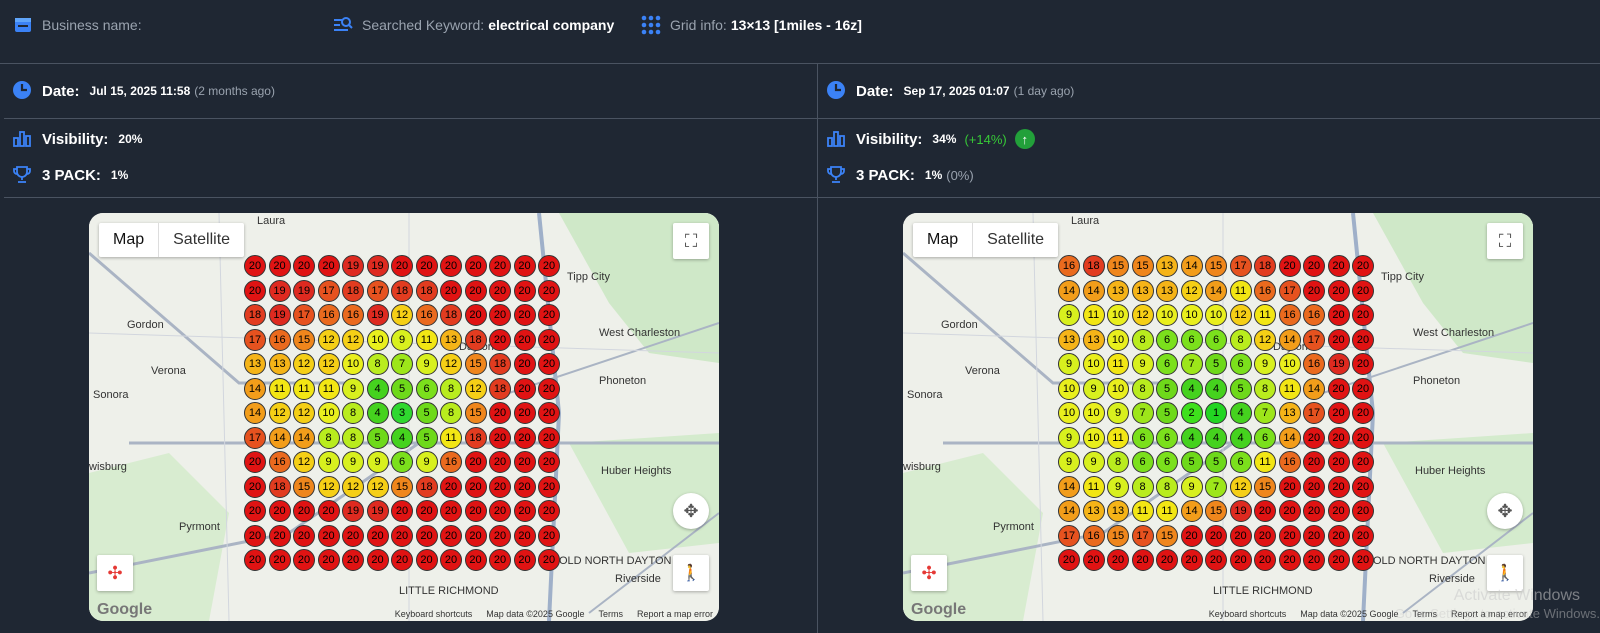 The height and width of the screenshot is (633, 1600). I want to click on pegman-icon: 🚶, so click(1505, 573).